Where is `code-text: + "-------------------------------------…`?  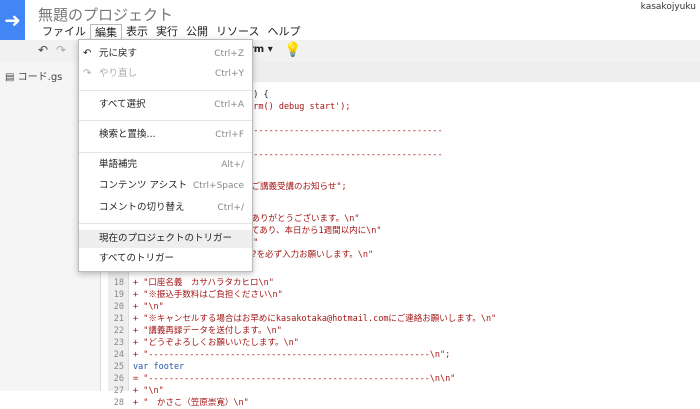 code-text: + "-------------------------------------… is located at coordinates (292, 355).